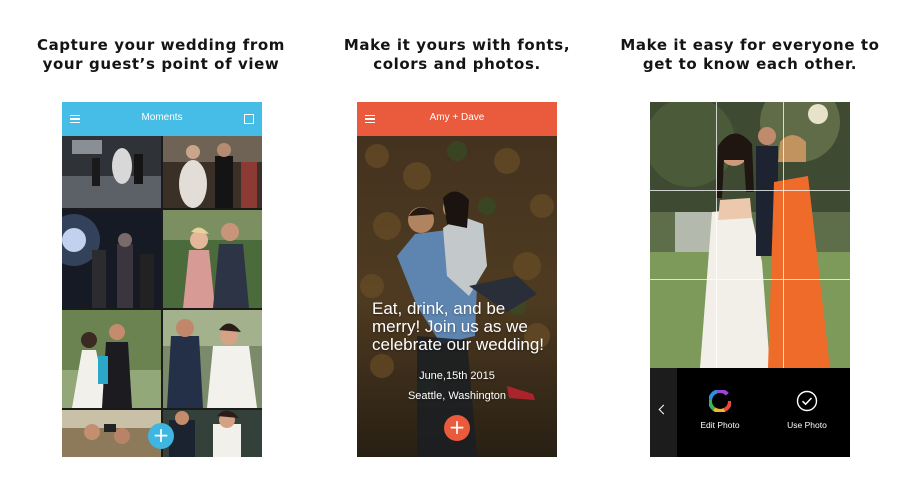 The height and width of the screenshot is (495, 910). I want to click on wedding-app-bar: Amy + Dave, so click(457, 119).